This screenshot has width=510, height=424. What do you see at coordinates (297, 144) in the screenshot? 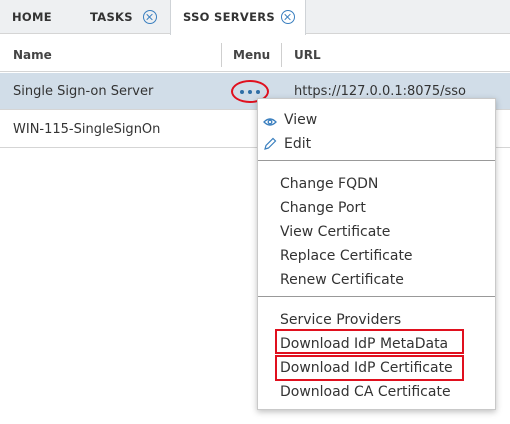
I see `menu-item-edit: Edit` at bounding box center [297, 144].